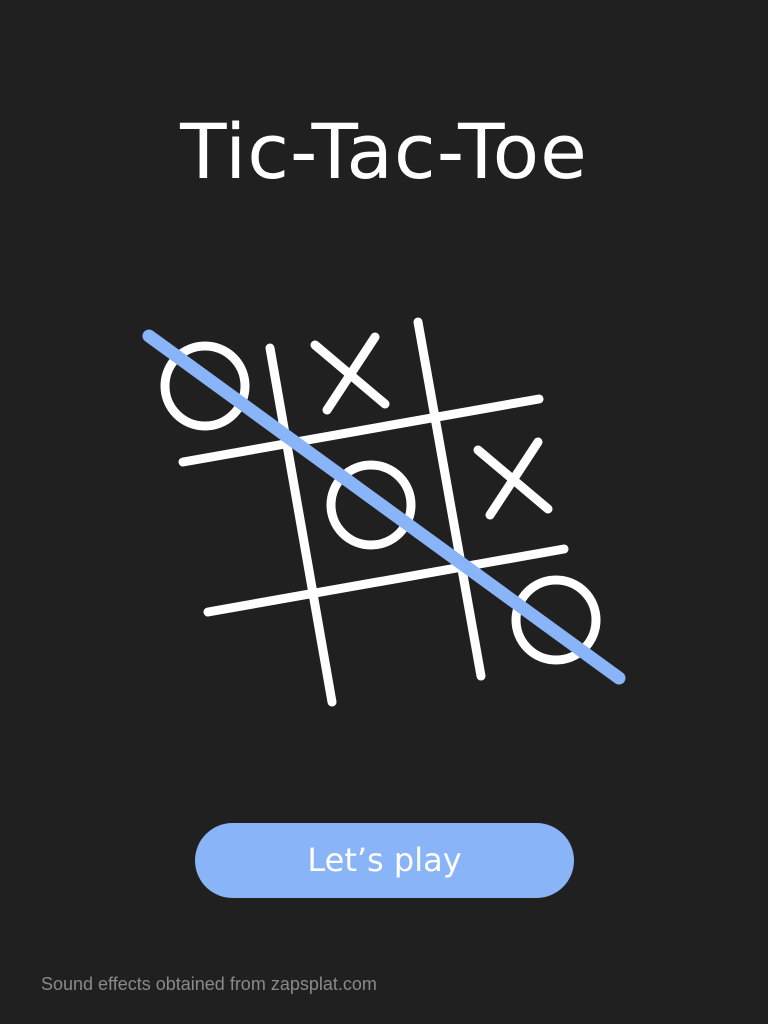 This screenshot has width=768, height=1024. Describe the element at coordinates (209, 984) in the screenshot. I see `sound-credits: Sound effects obtained from zapsplat.com` at that location.